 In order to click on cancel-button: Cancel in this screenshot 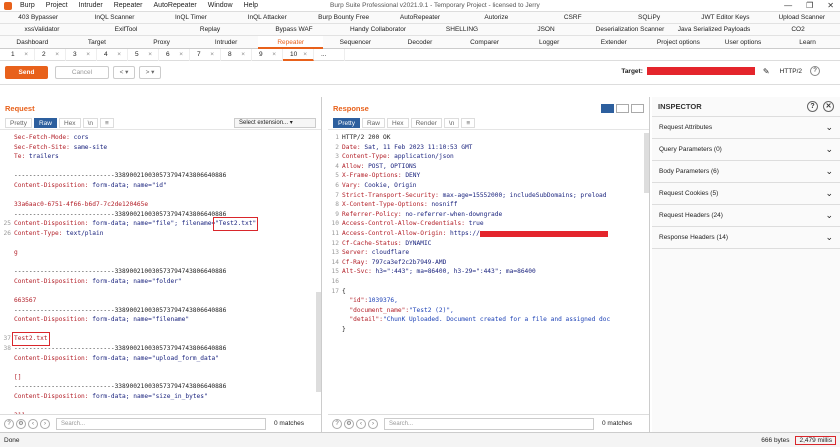, I will do `click(82, 72)`.